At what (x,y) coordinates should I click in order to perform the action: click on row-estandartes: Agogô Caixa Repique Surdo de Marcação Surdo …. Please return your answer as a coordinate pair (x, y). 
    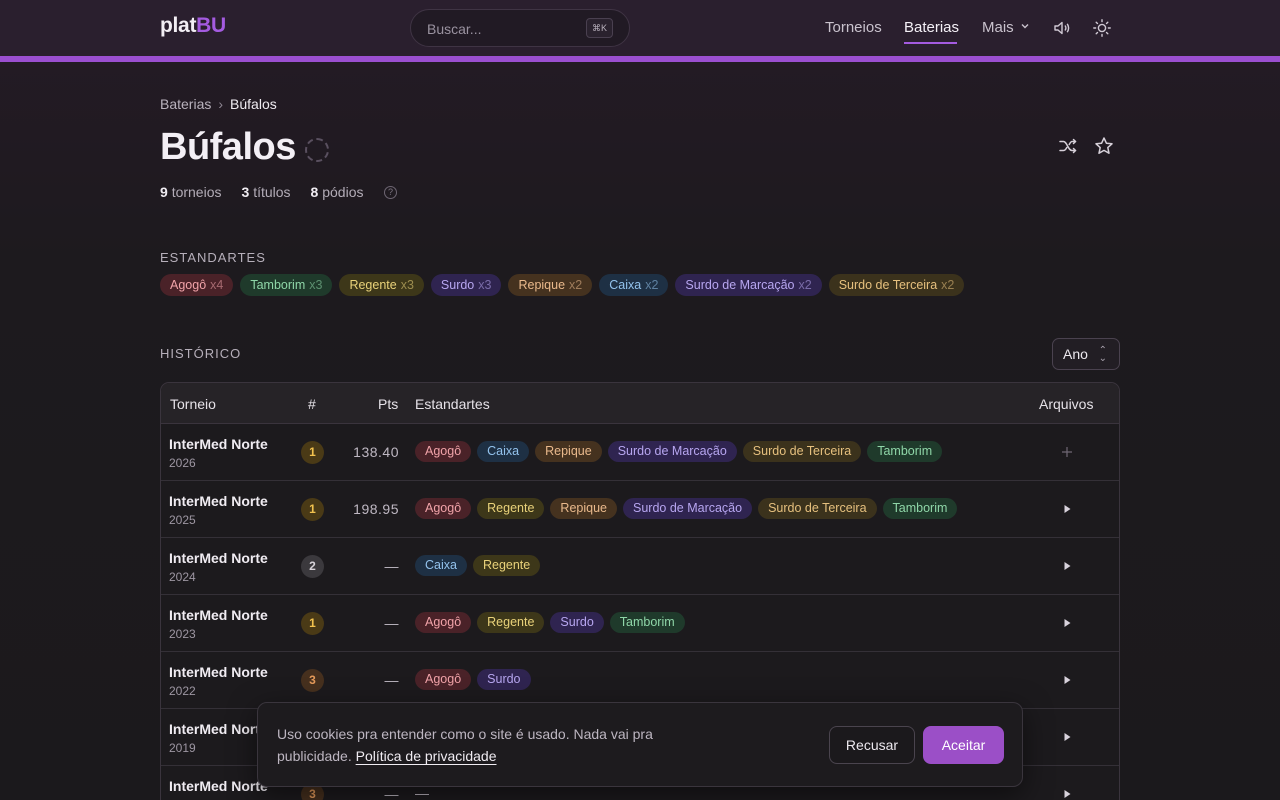
    Looking at the image, I should click on (679, 451).